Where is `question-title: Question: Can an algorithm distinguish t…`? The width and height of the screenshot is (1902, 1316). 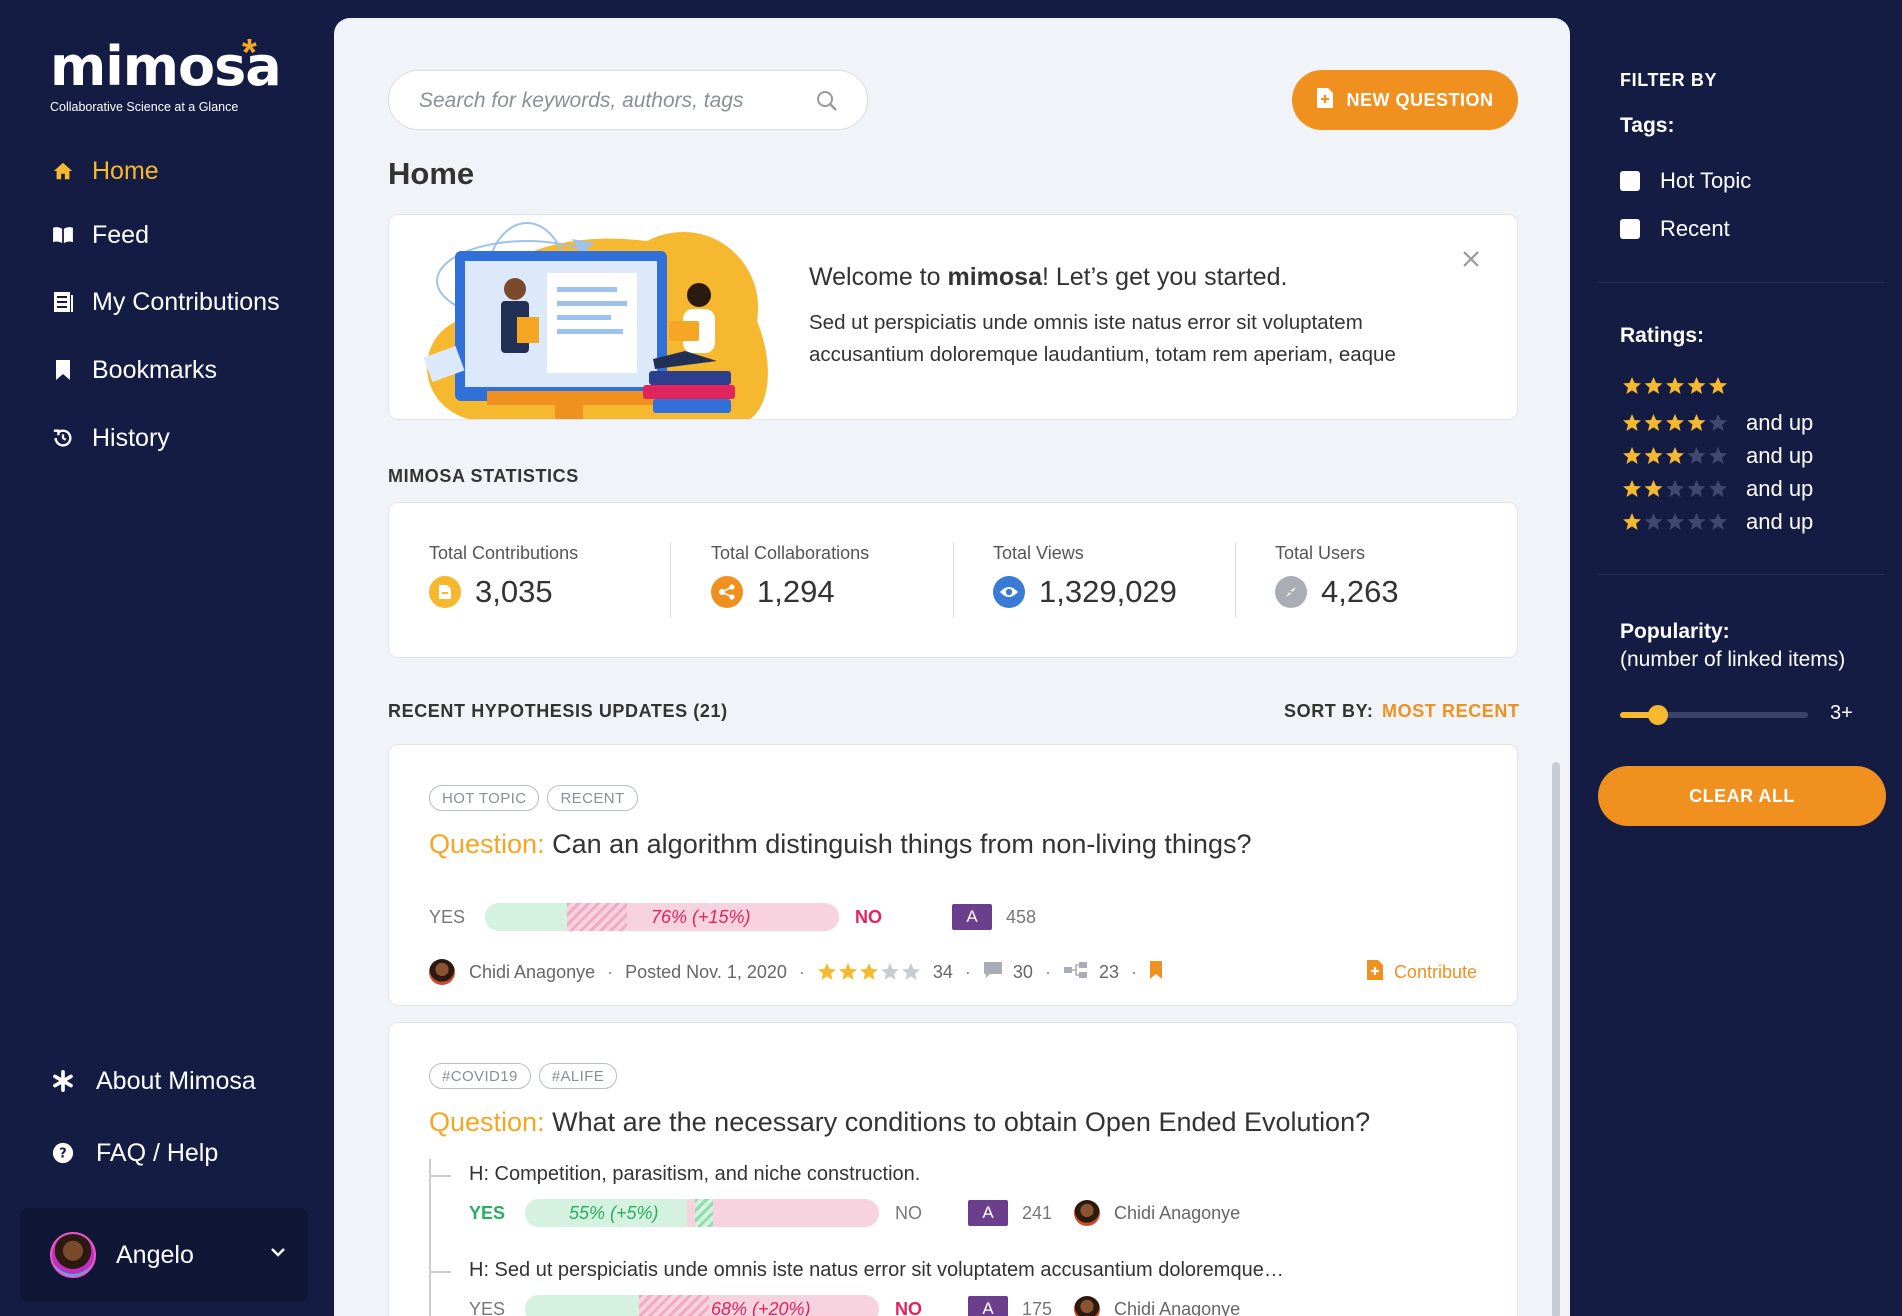 question-title: Question: Can an algorithm distinguish t… is located at coordinates (840, 844).